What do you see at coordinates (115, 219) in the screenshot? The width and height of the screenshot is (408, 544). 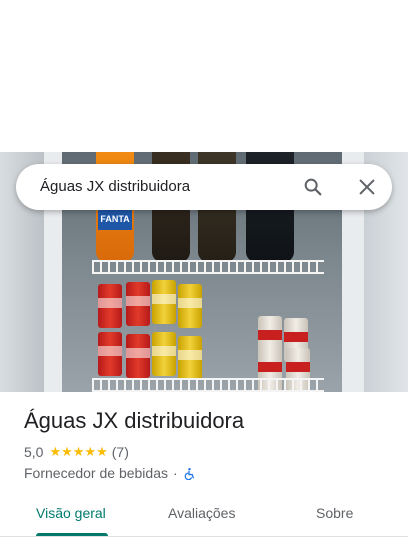 I see `photo-bottle-label: FANTA` at bounding box center [115, 219].